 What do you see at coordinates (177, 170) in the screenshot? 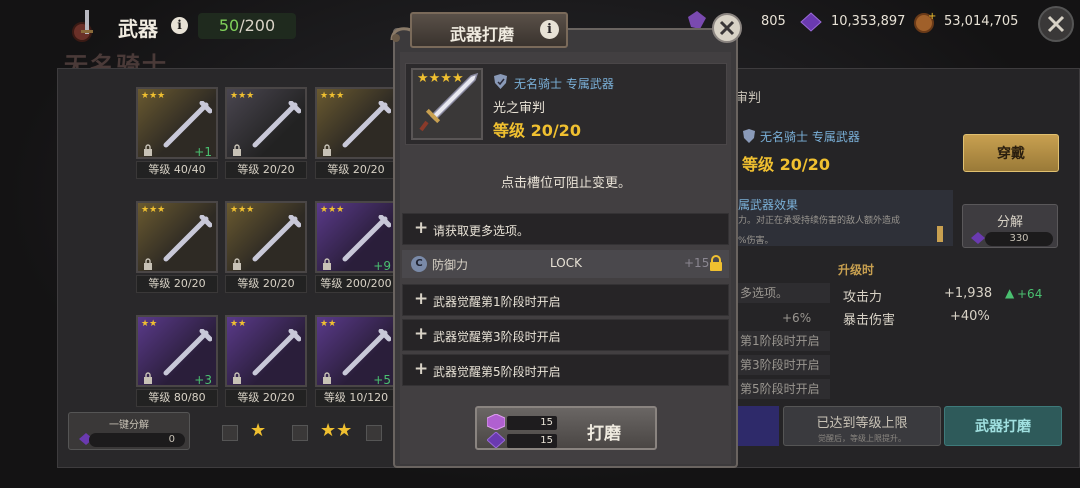
I see `weapon-level: 等级 40/40` at bounding box center [177, 170].